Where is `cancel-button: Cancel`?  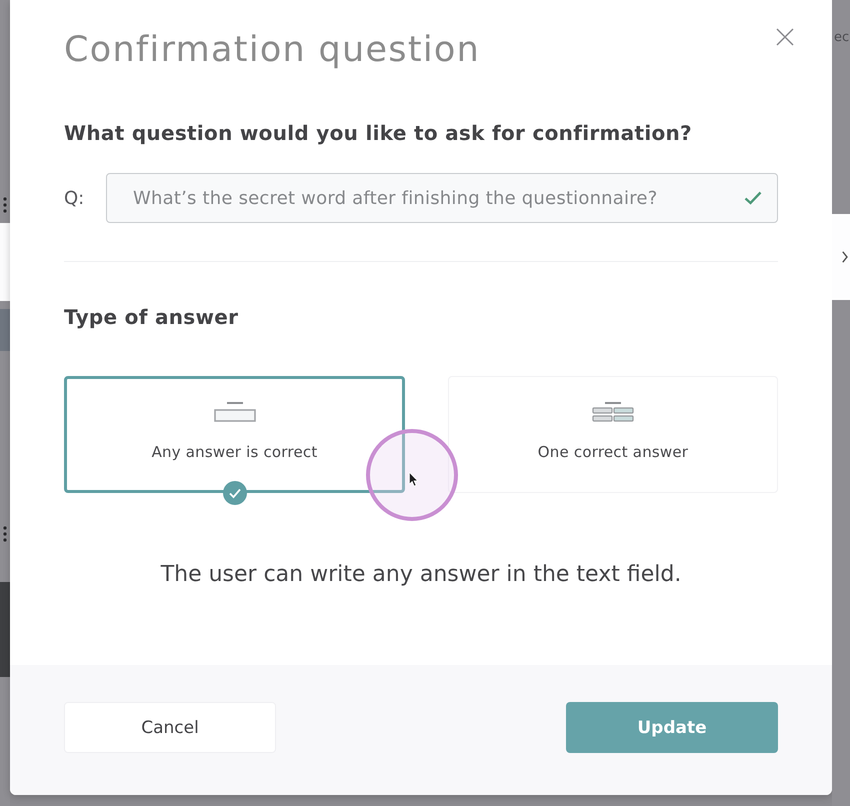 cancel-button: Cancel is located at coordinates (170, 727).